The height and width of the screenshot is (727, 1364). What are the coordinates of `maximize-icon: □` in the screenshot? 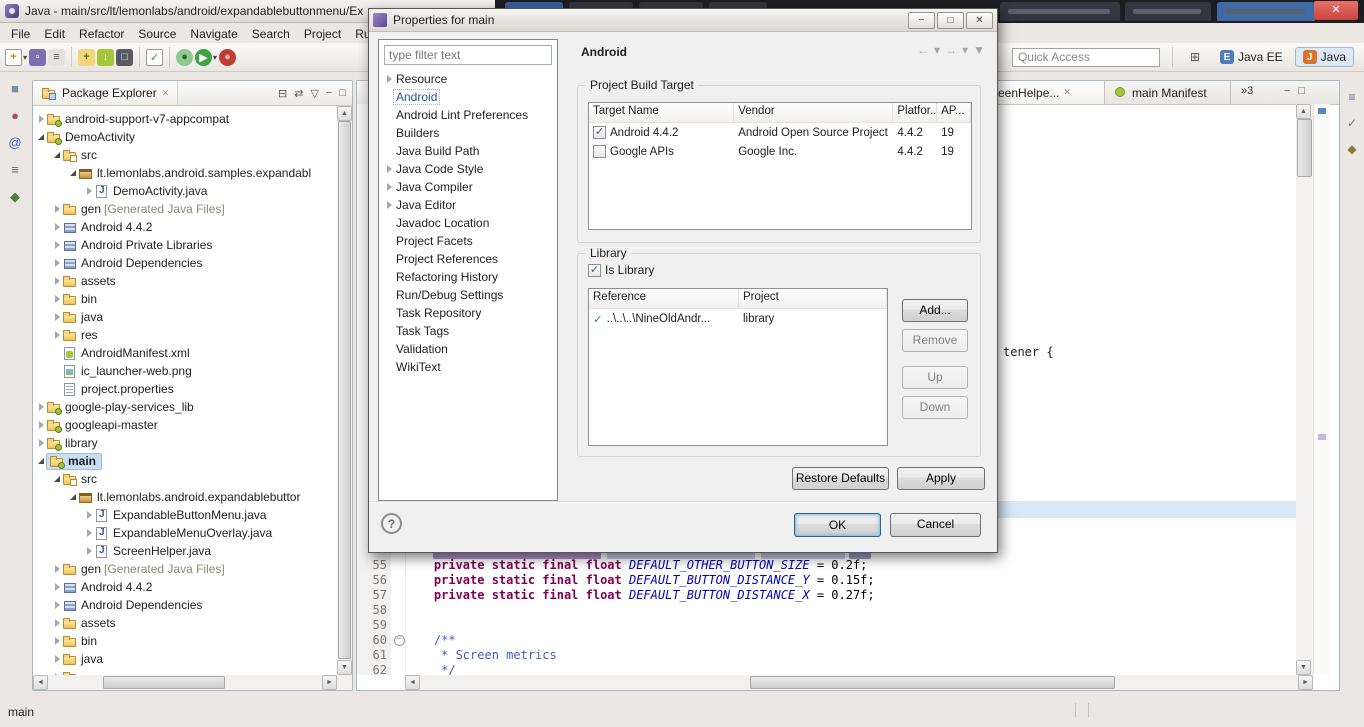 It's located at (342, 93).